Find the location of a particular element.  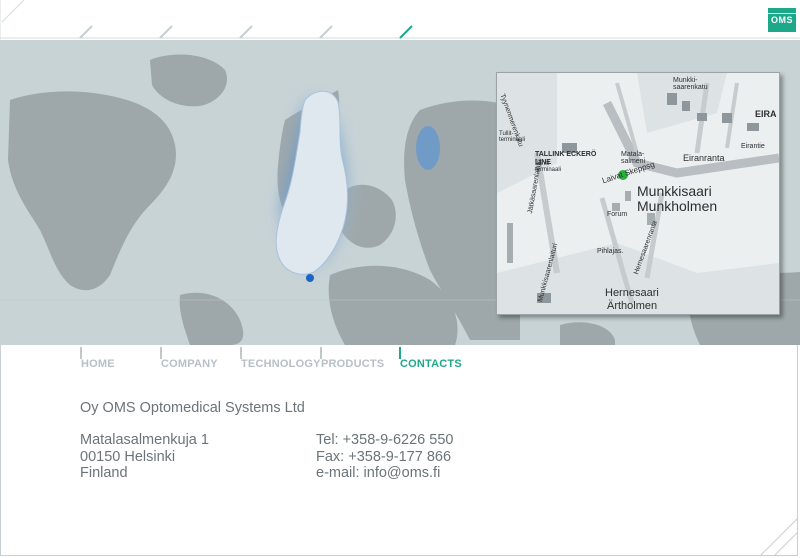

inset-label-artholmen: Ärtholmen is located at coordinates (632, 306).